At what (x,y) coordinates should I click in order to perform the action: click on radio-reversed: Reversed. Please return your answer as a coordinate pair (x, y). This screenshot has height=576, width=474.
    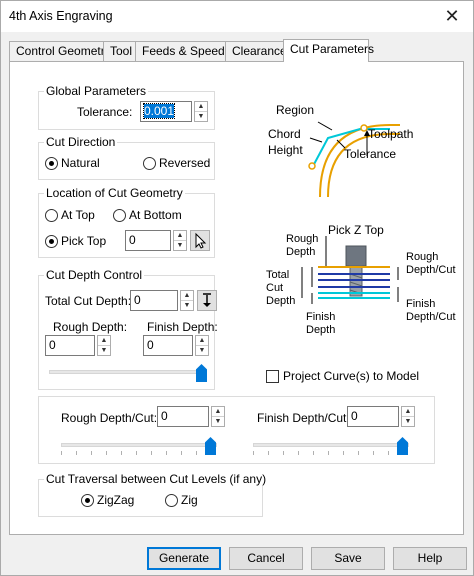
    Looking at the image, I should click on (176, 163).